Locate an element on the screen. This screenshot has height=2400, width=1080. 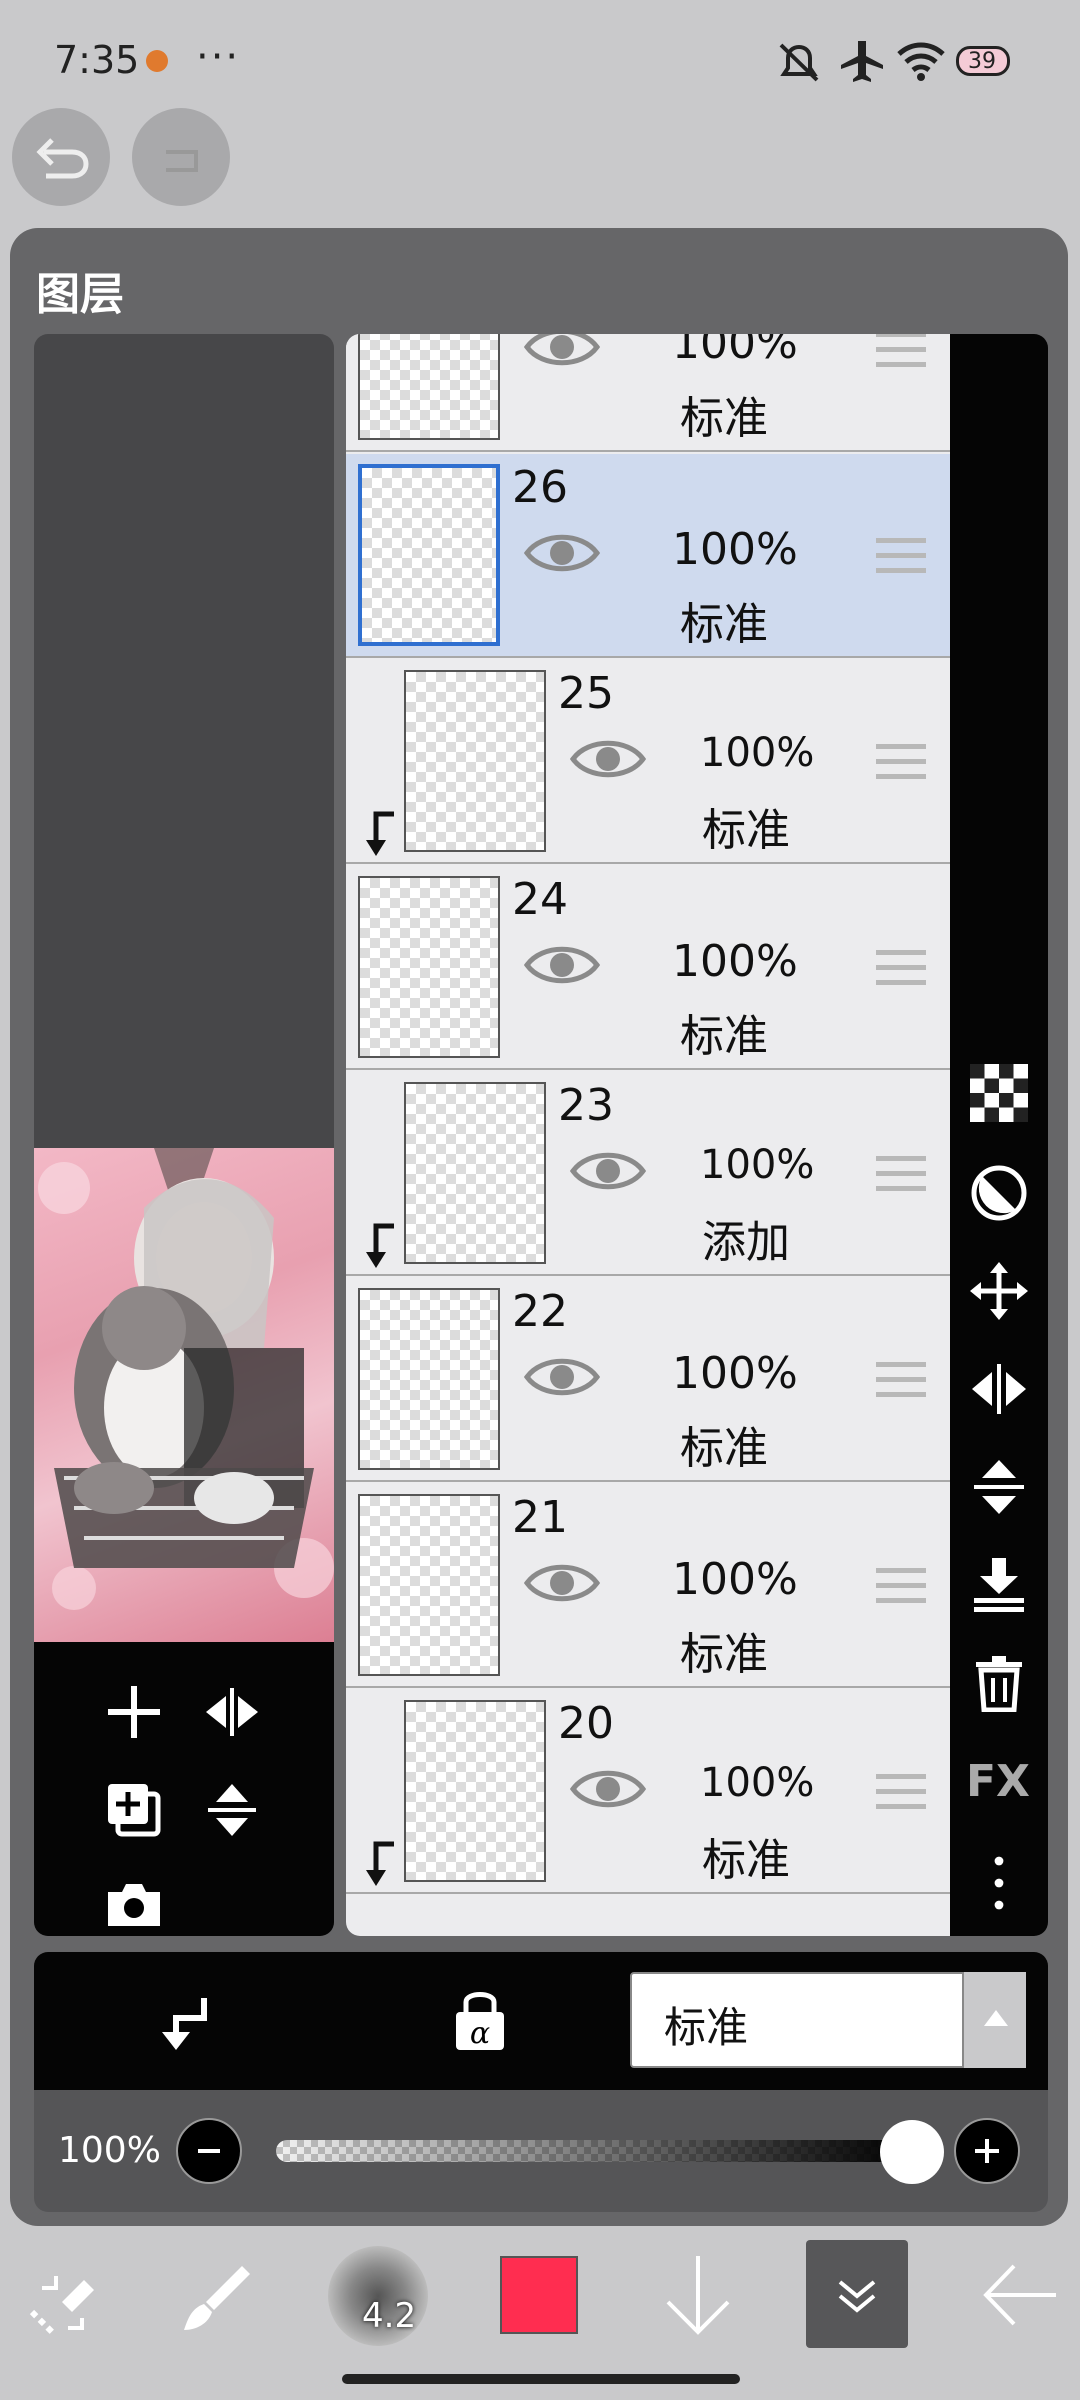
undo-button is located at coordinates (61, 157).